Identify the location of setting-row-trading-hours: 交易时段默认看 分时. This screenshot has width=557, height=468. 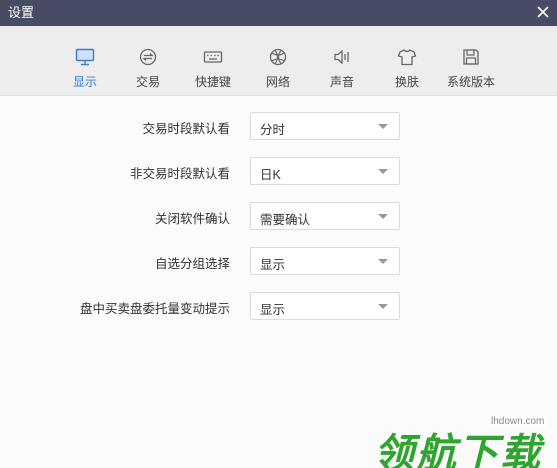
(278, 126).